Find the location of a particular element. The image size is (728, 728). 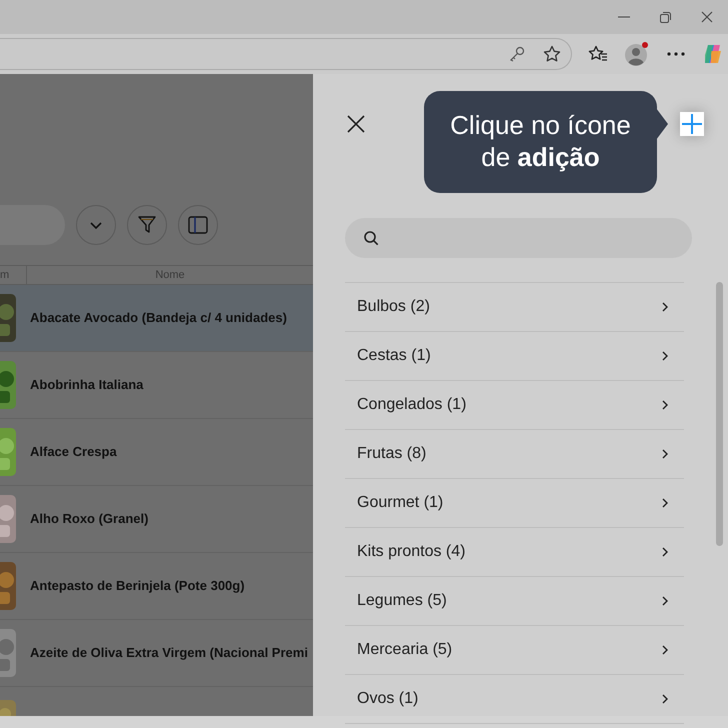

search-icon is located at coordinates (371, 238).